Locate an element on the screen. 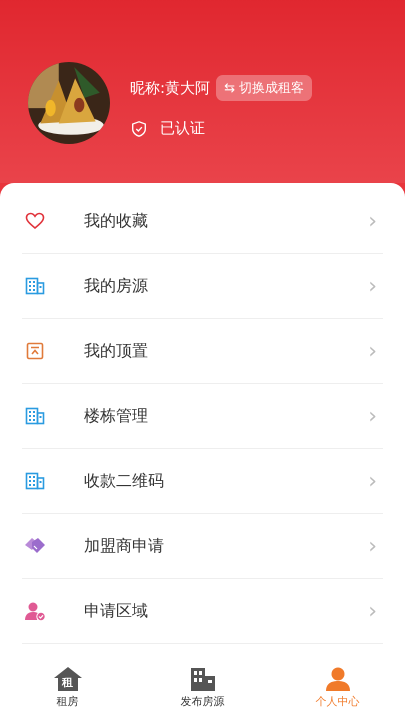  nickname: 昵称:黄大阿 is located at coordinates (170, 88).